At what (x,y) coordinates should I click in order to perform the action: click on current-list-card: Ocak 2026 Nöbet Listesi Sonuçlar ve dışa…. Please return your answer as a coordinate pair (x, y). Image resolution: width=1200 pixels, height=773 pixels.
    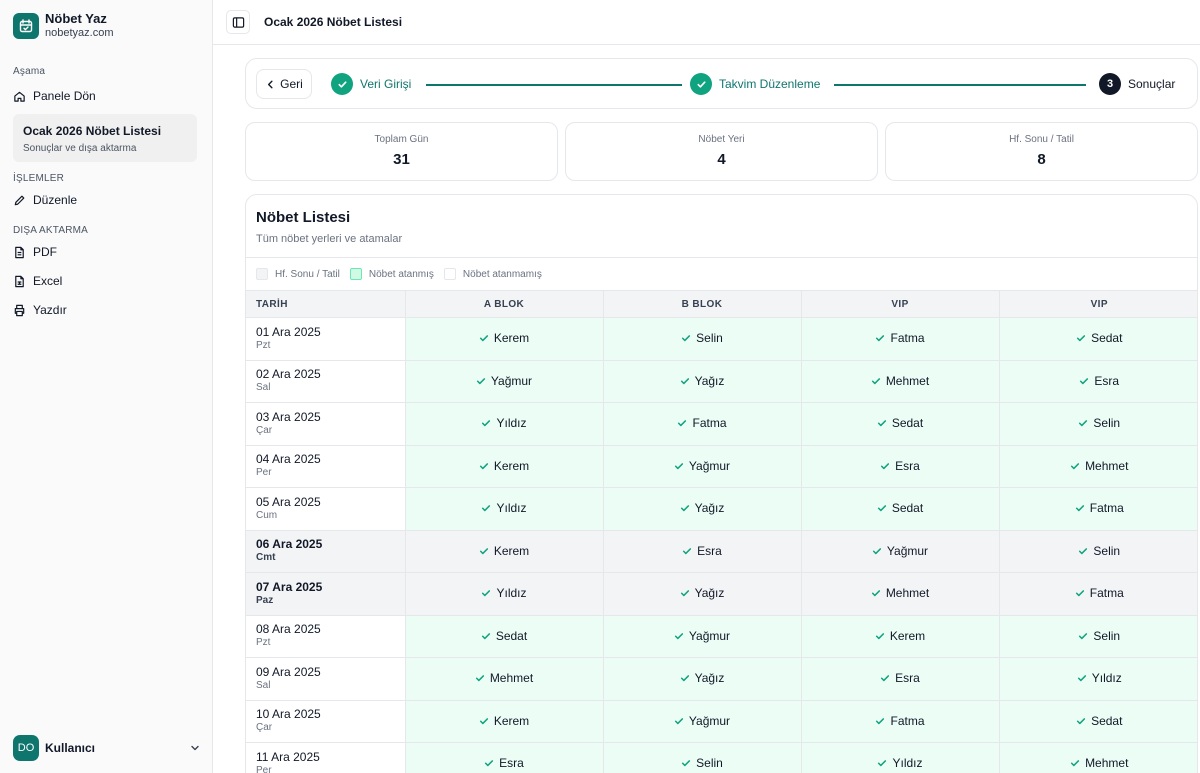
    Looking at the image, I should click on (105, 138).